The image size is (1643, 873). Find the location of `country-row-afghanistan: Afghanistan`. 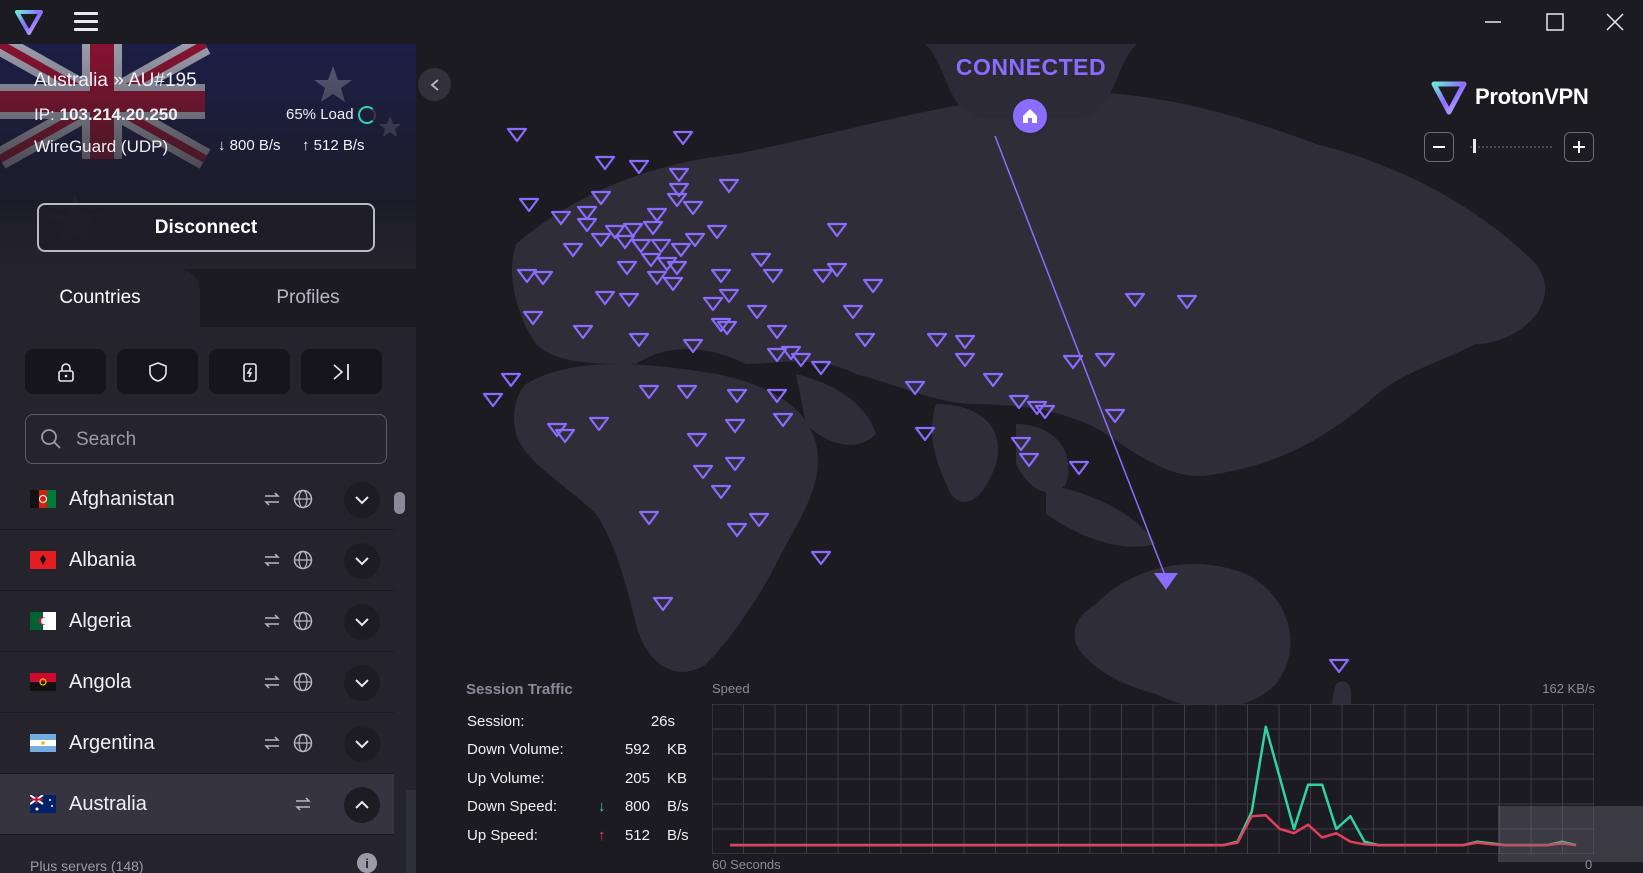

country-row-afghanistan: Afghanistan is located at coordinates (197, 499).